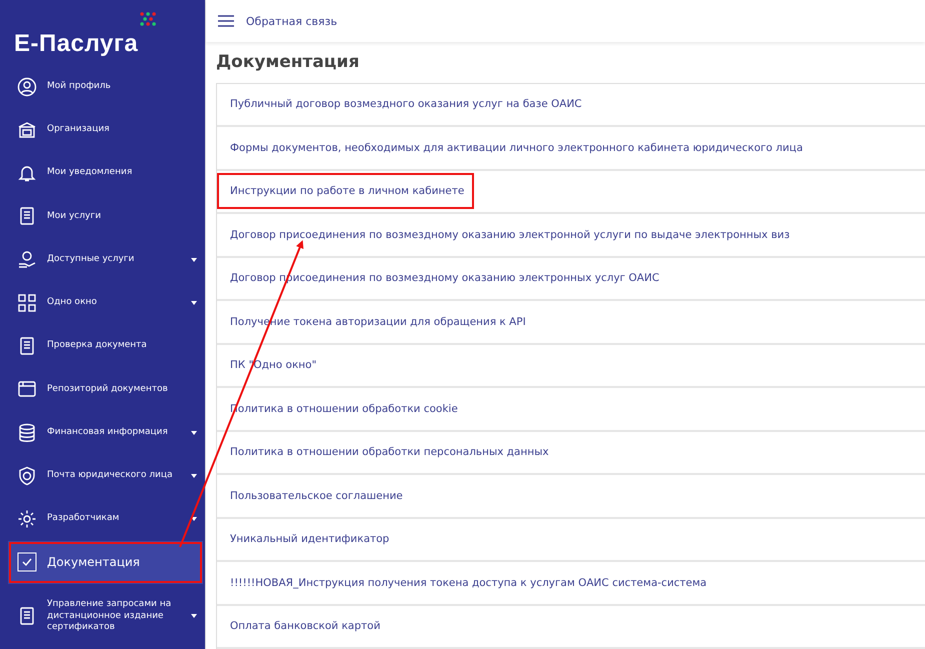 This screenshot has height=649, width=925. Describe the element at coordinates (27, 562) in the screenshot. I see `check-icon` at that location.